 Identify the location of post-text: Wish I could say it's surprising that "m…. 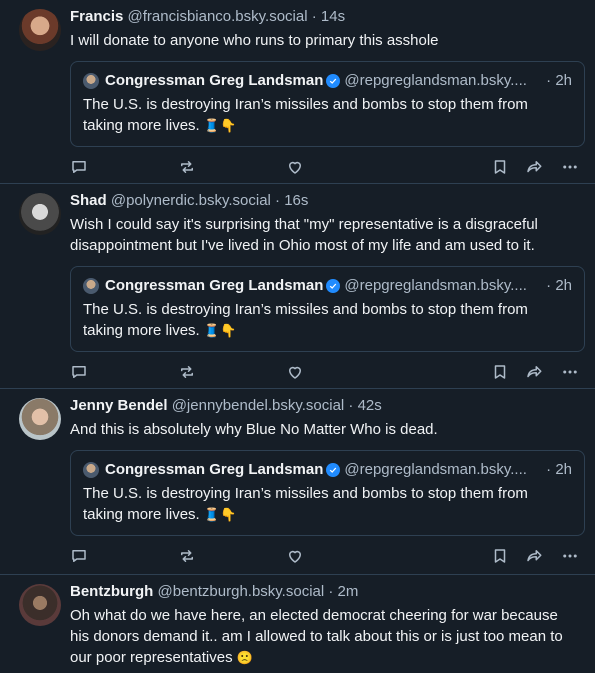
(304, 235).